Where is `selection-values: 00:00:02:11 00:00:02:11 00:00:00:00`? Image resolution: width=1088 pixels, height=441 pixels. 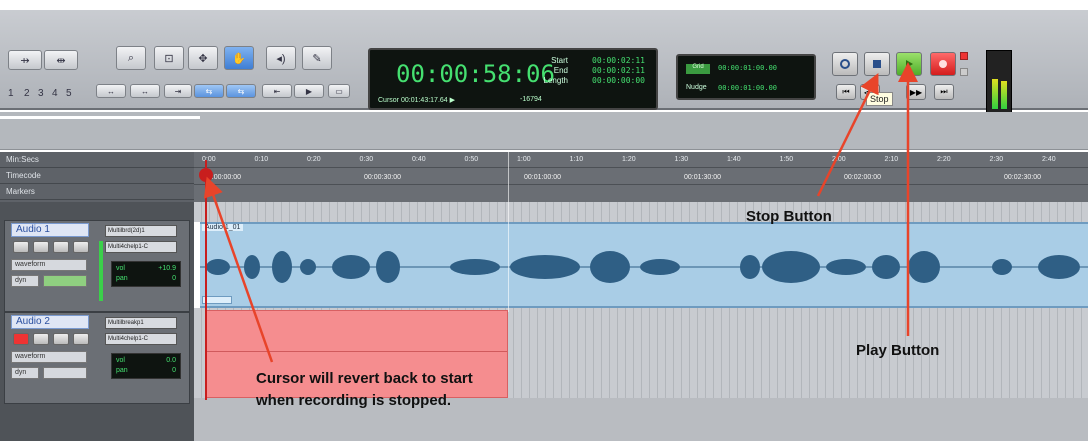
selection-values: 00:00:02:11 00:00:02:11 00:00:00:00 is located at coordinates (618, 71).